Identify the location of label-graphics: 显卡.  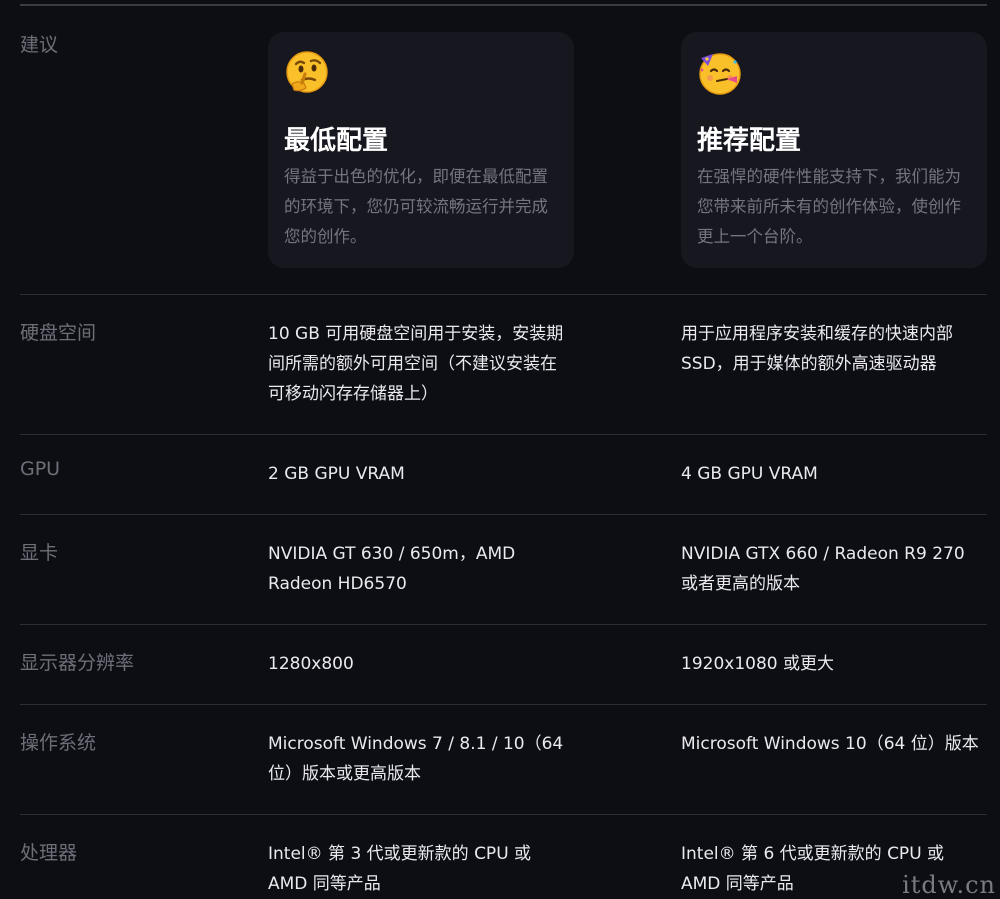
(39, 553).